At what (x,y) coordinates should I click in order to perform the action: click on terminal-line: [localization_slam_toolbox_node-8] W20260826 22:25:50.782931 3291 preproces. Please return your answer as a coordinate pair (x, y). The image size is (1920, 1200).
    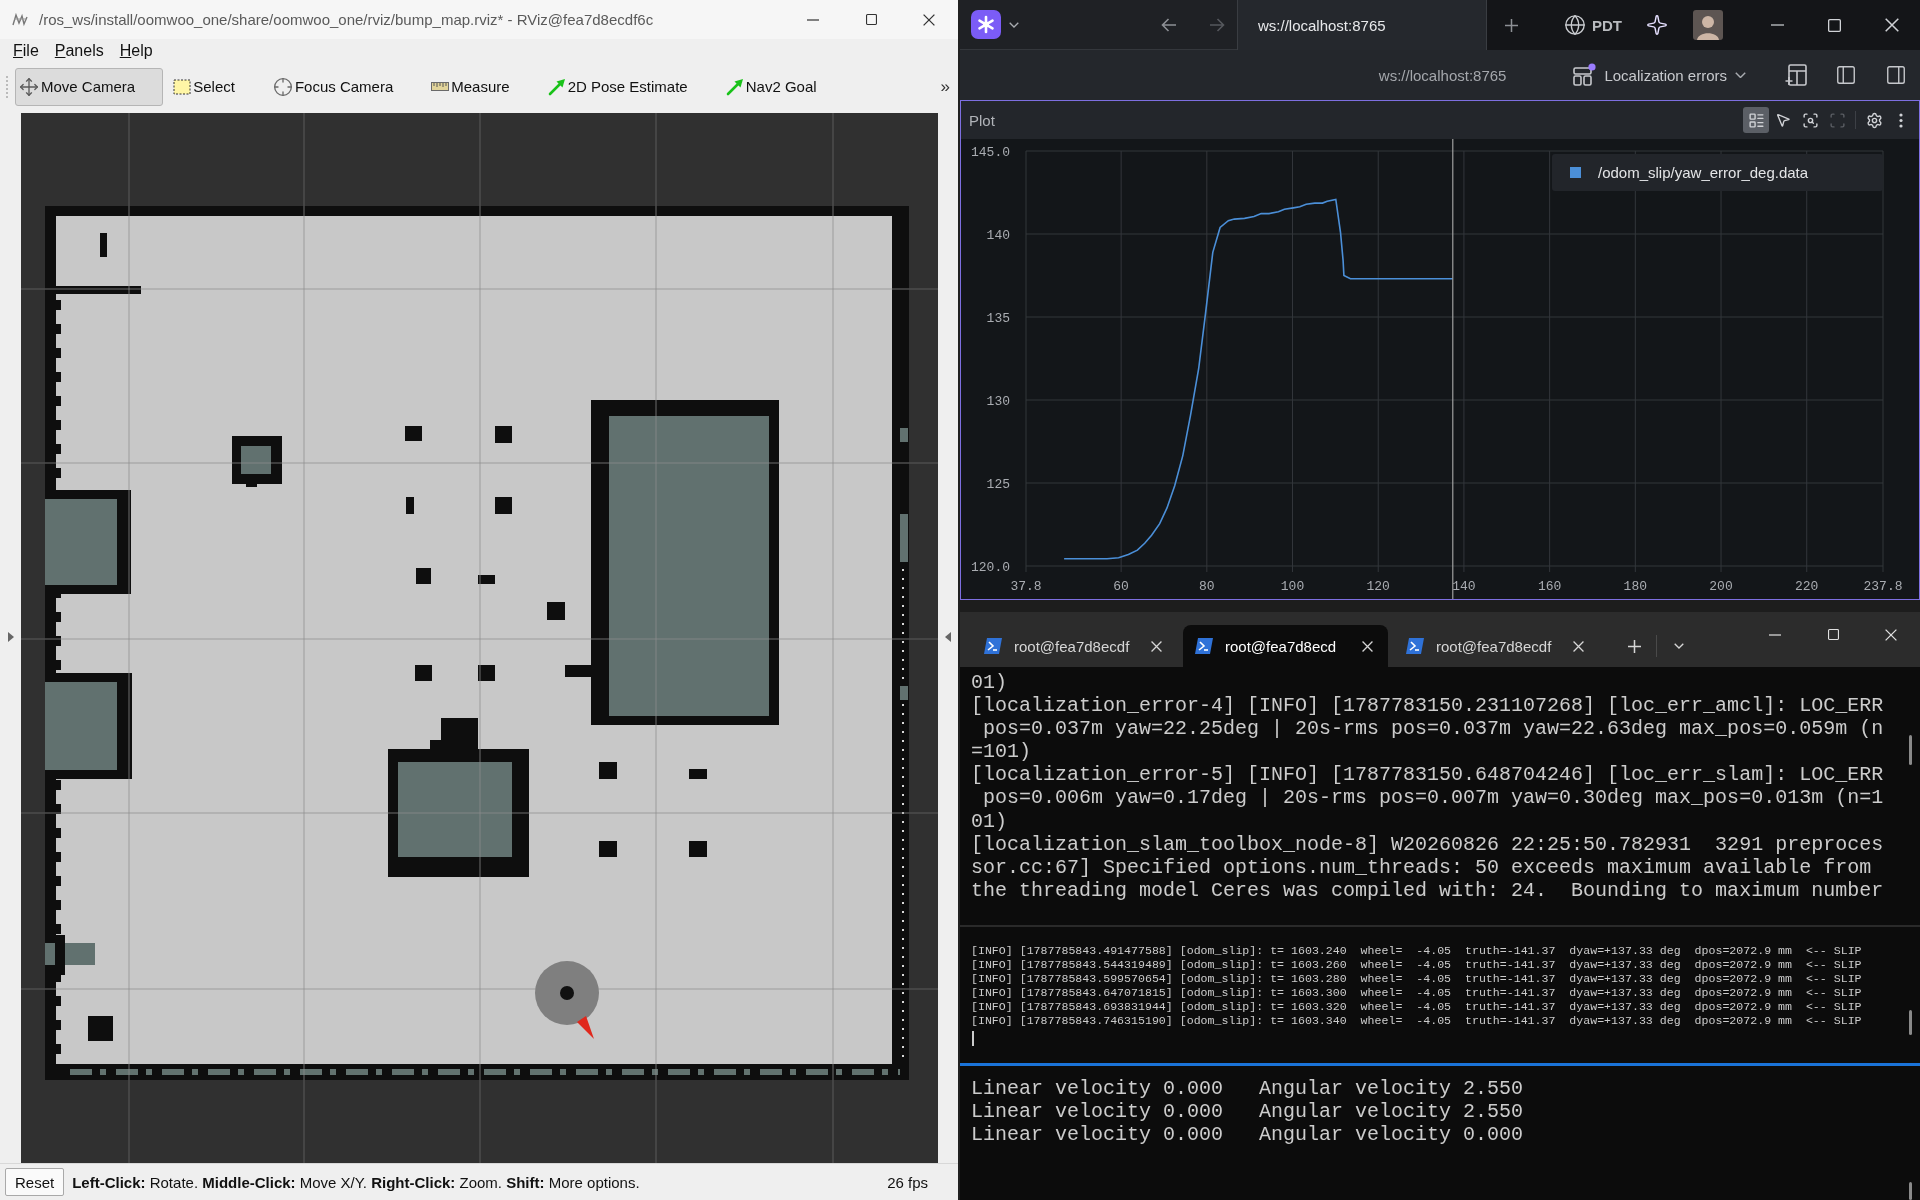
    Looking at the image, I should click on (1427, 844).